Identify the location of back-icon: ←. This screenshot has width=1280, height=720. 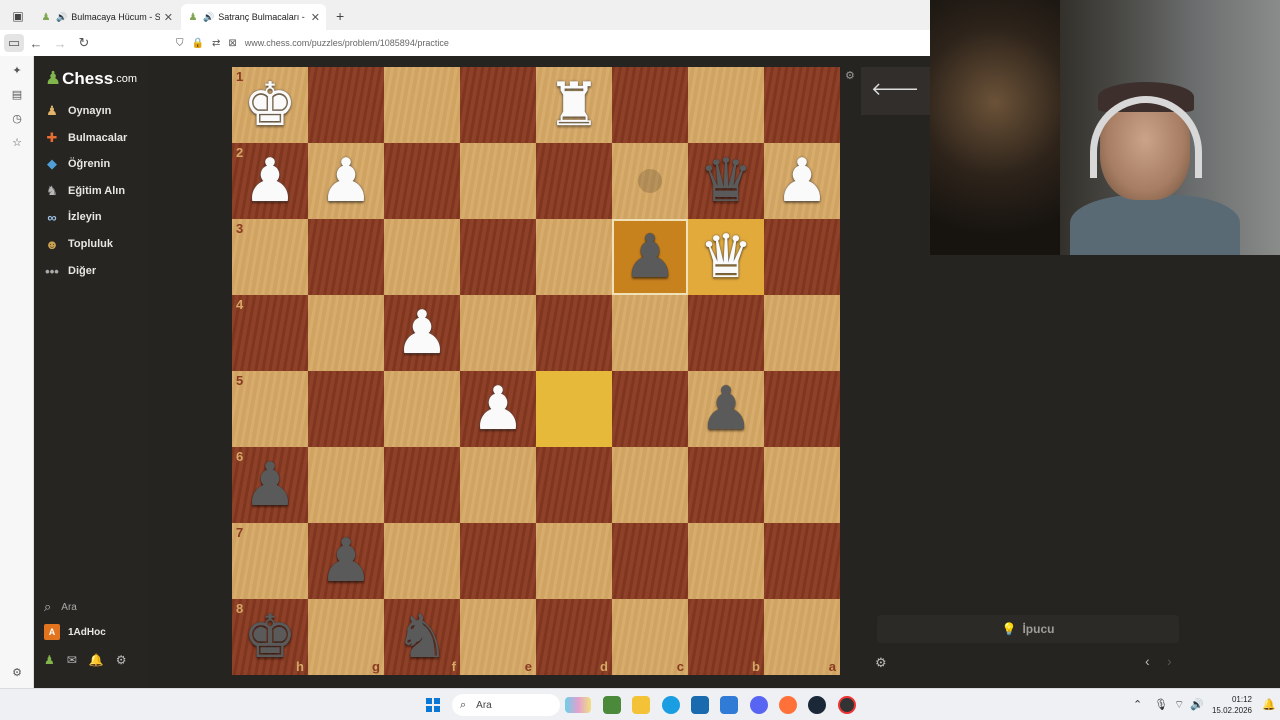
(36, 43).